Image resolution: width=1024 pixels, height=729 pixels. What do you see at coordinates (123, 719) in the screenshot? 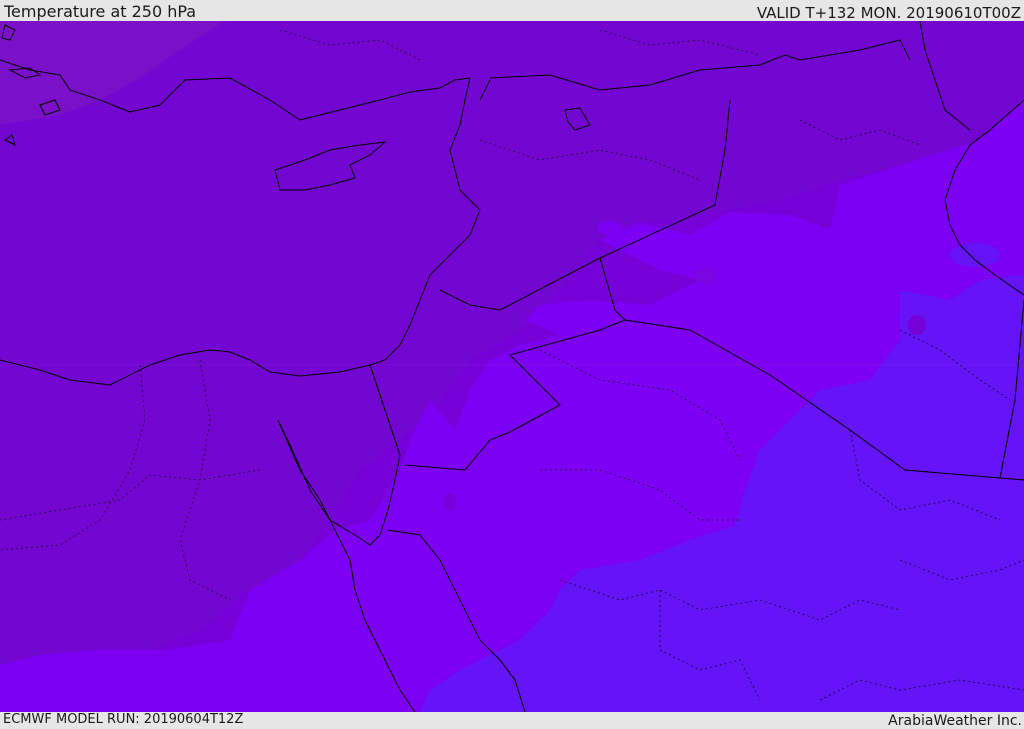
I see `model-run-label: ECMWF MODEL RUN: 20190604T12Z` at bounding box center [123, 719].